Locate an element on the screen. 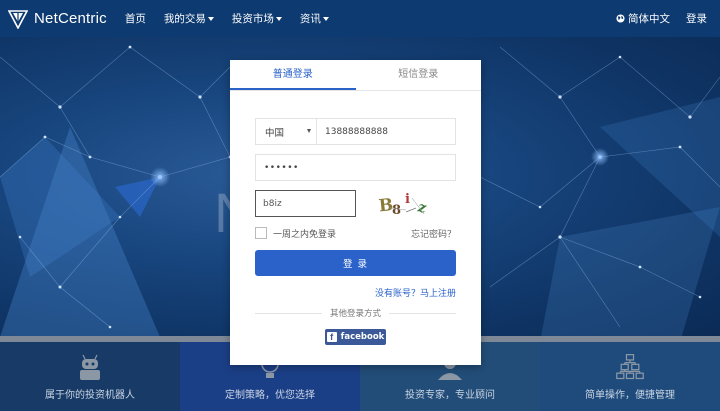  nav-home-label: 首页 is located at coordinates (135, 19).